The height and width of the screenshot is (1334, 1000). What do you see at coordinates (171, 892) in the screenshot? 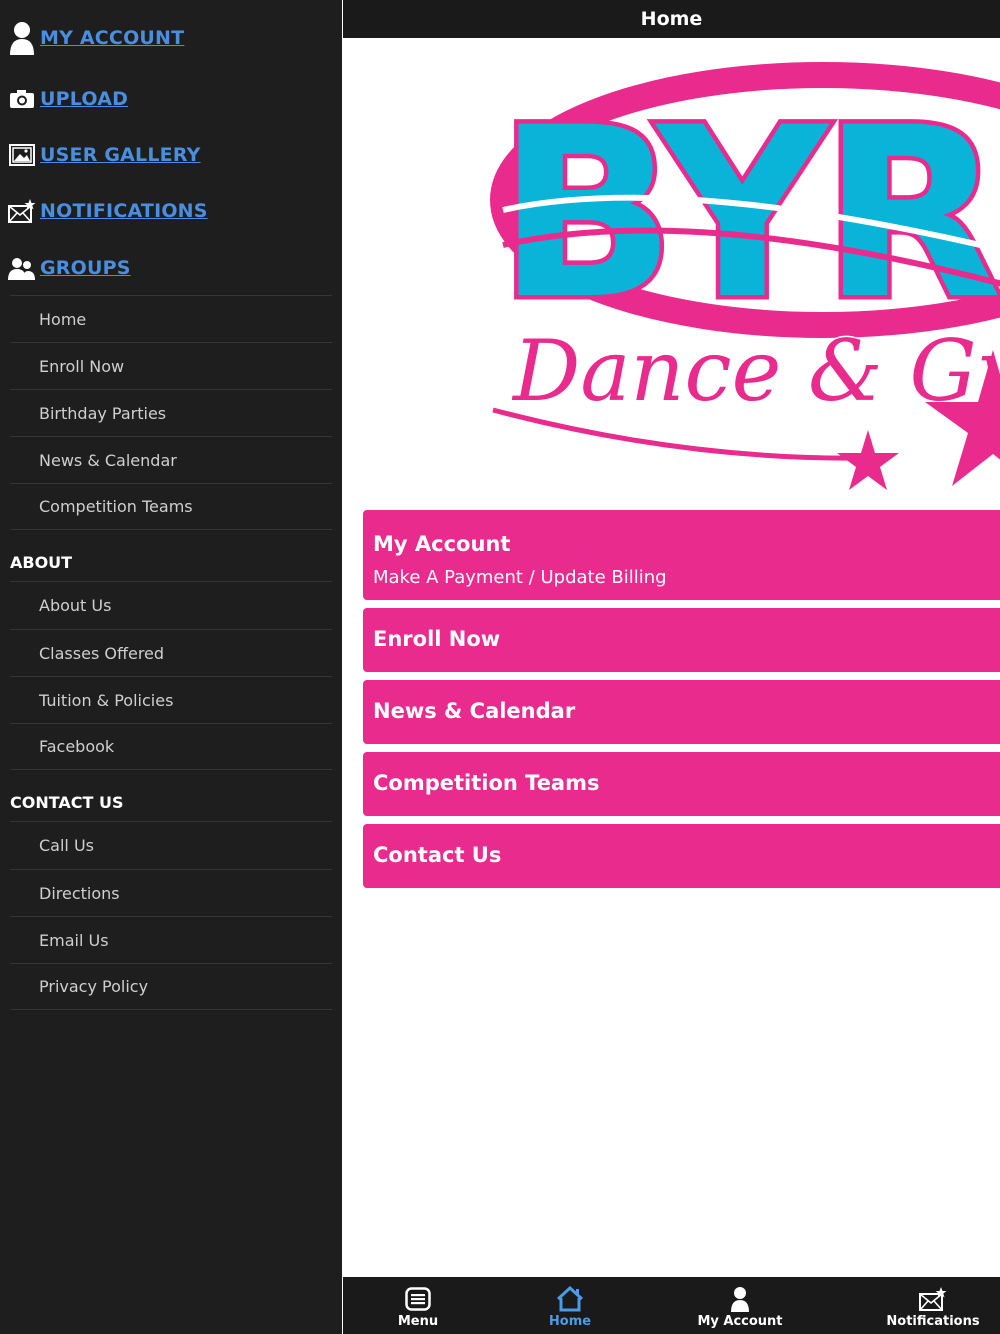
I see `sidebar-item-directions: Directions` at bounding box center [171, 892].